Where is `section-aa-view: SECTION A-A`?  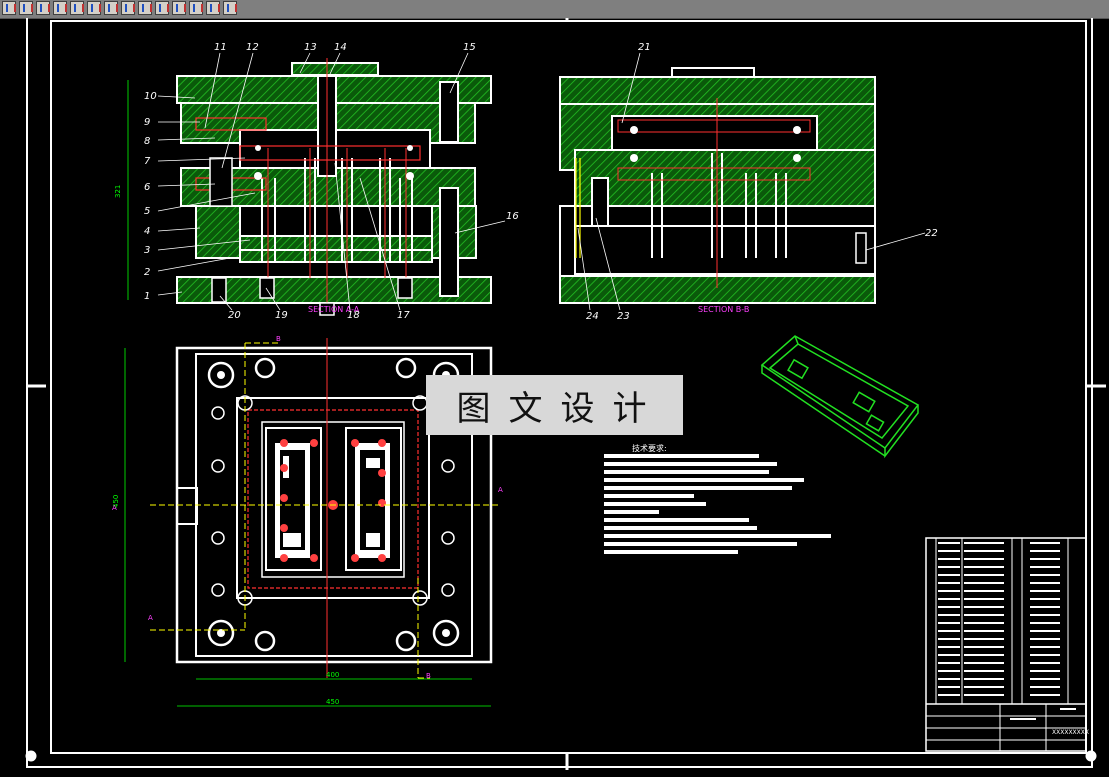
section-aa-view: SECTION A-A is located at coordinates (334, 187).